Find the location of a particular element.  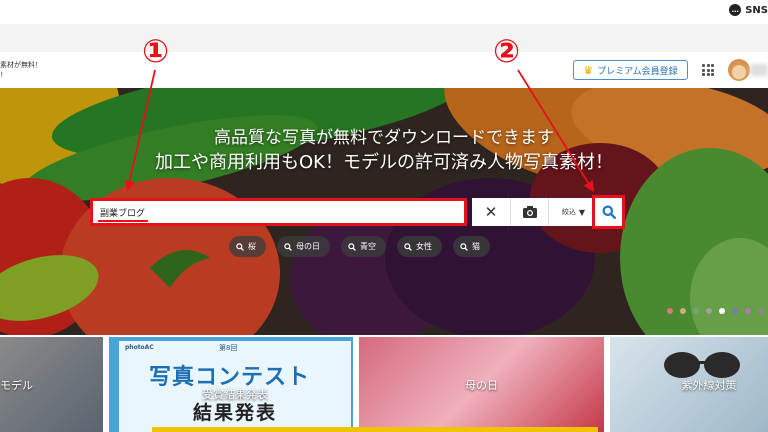

annotation-number-2: ② is located at coordinates (507, 51).